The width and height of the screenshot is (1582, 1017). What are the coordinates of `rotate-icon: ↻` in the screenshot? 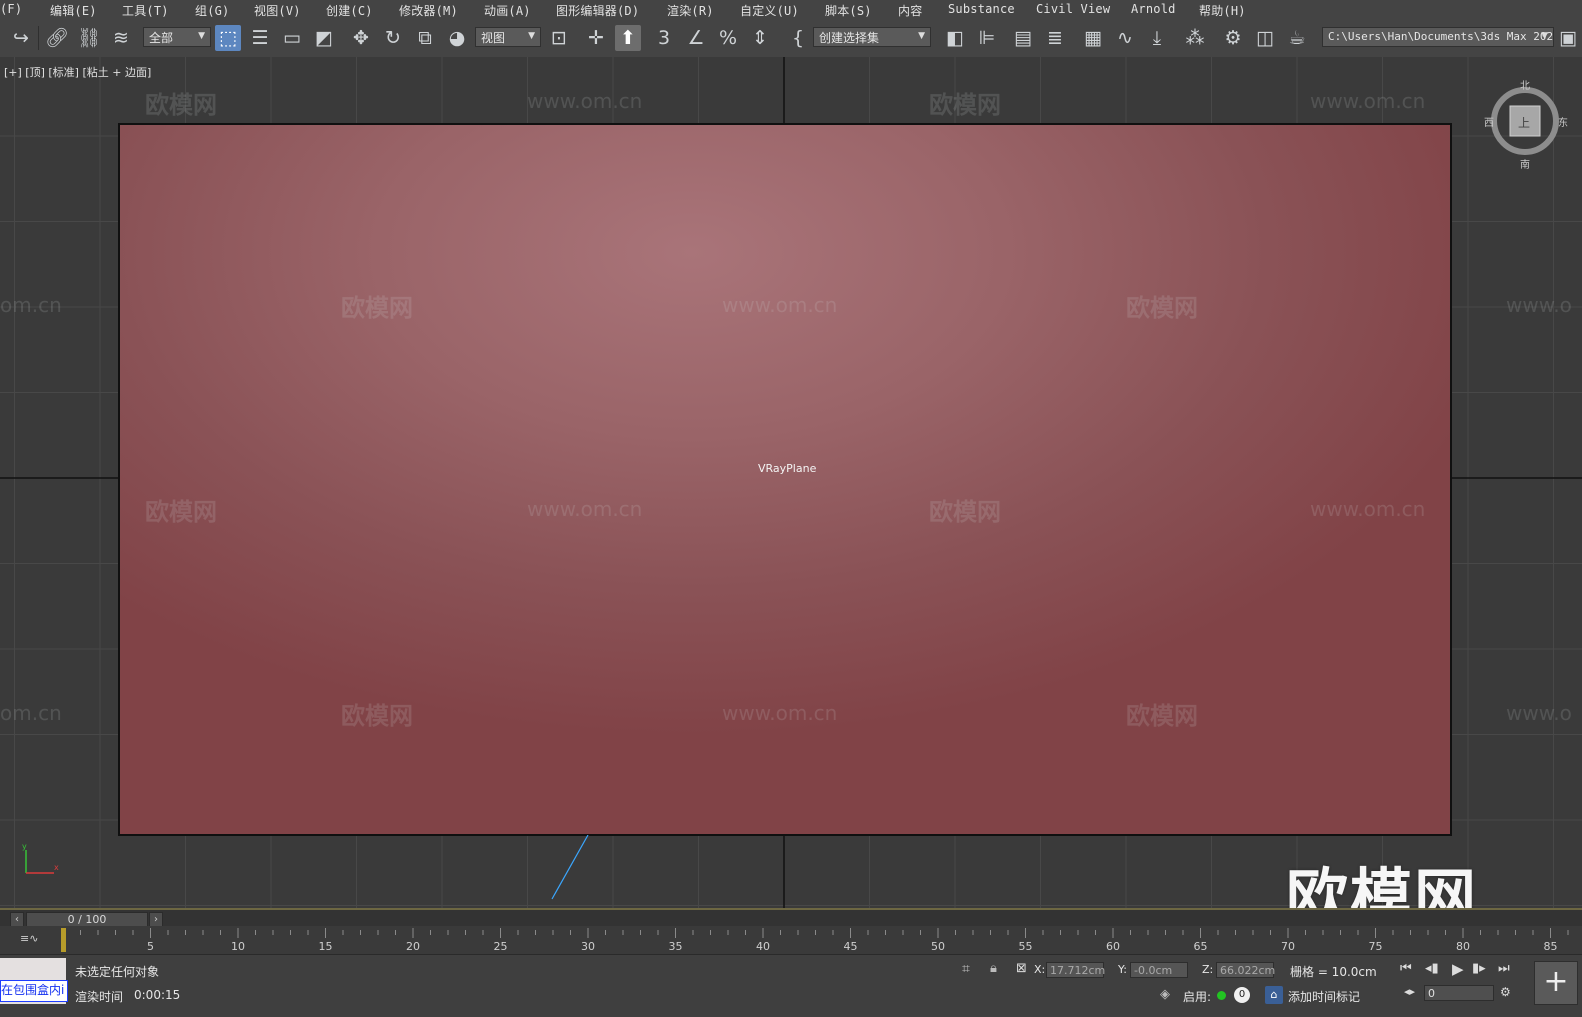 It's located at (393, 38).